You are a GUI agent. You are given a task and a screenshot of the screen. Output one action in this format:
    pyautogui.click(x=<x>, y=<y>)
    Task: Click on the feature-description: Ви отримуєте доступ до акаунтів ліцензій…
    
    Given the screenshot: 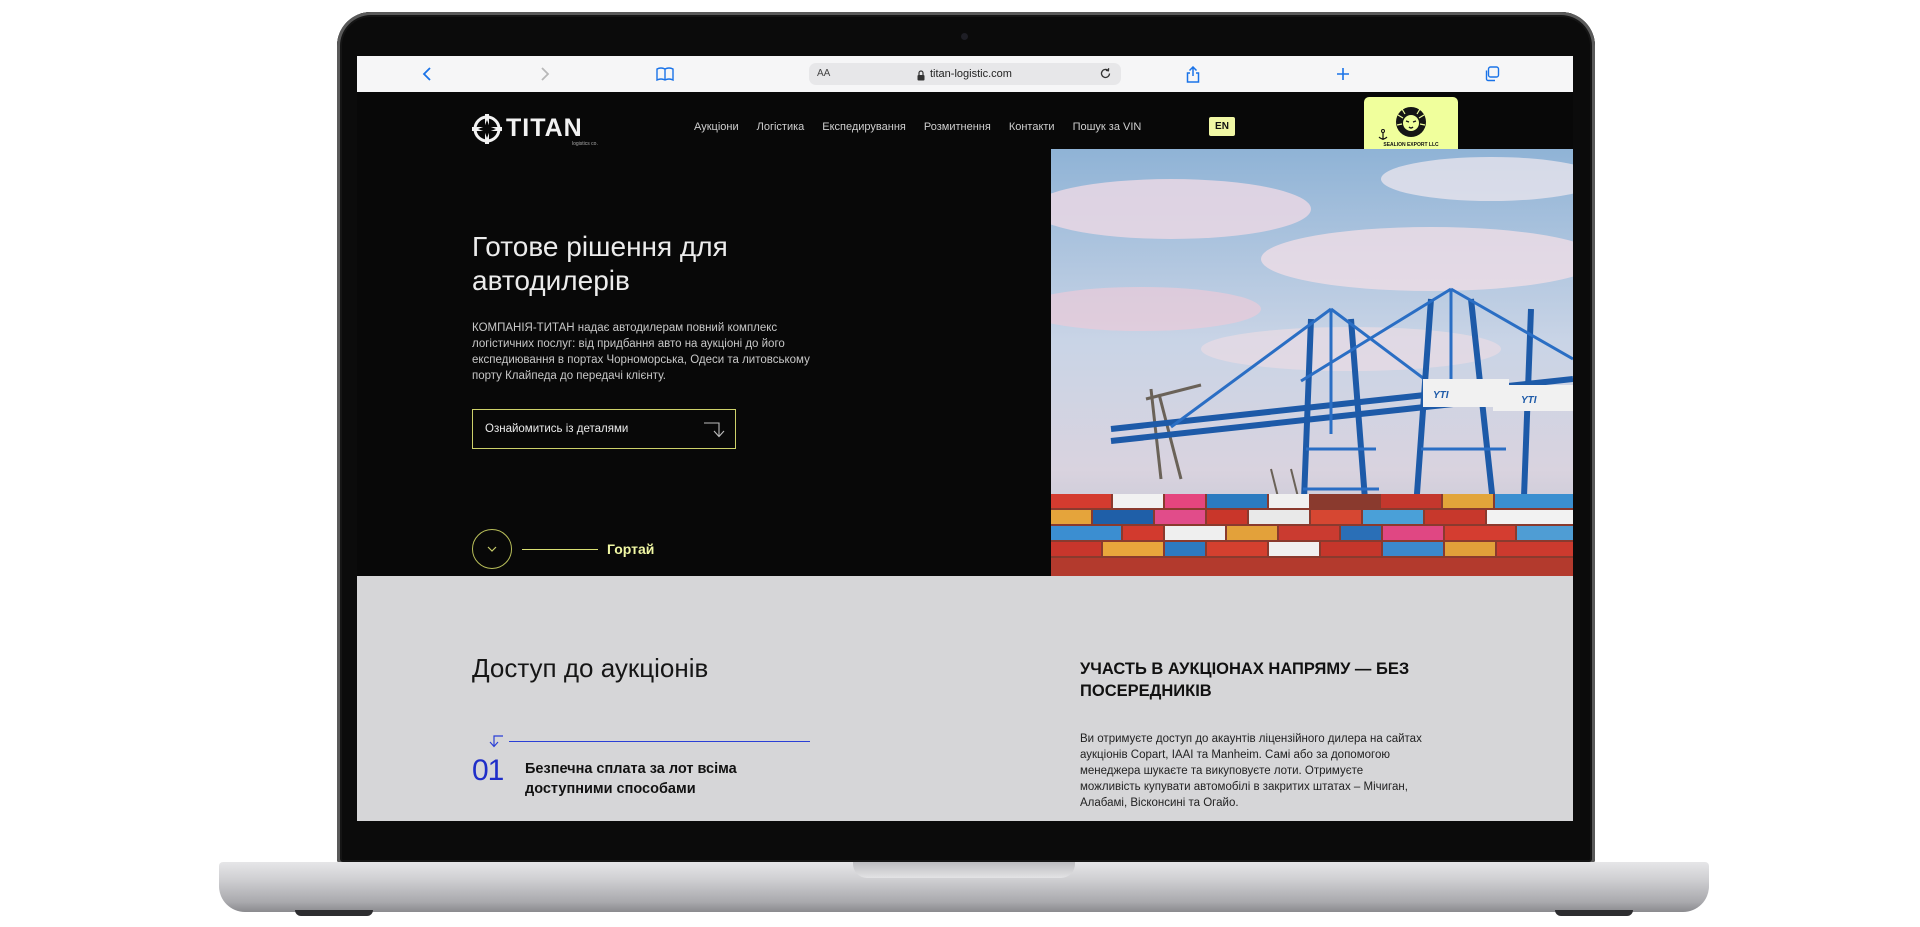 What is the action you would take?
    pyautogui.click(x=1251, y=771)
    